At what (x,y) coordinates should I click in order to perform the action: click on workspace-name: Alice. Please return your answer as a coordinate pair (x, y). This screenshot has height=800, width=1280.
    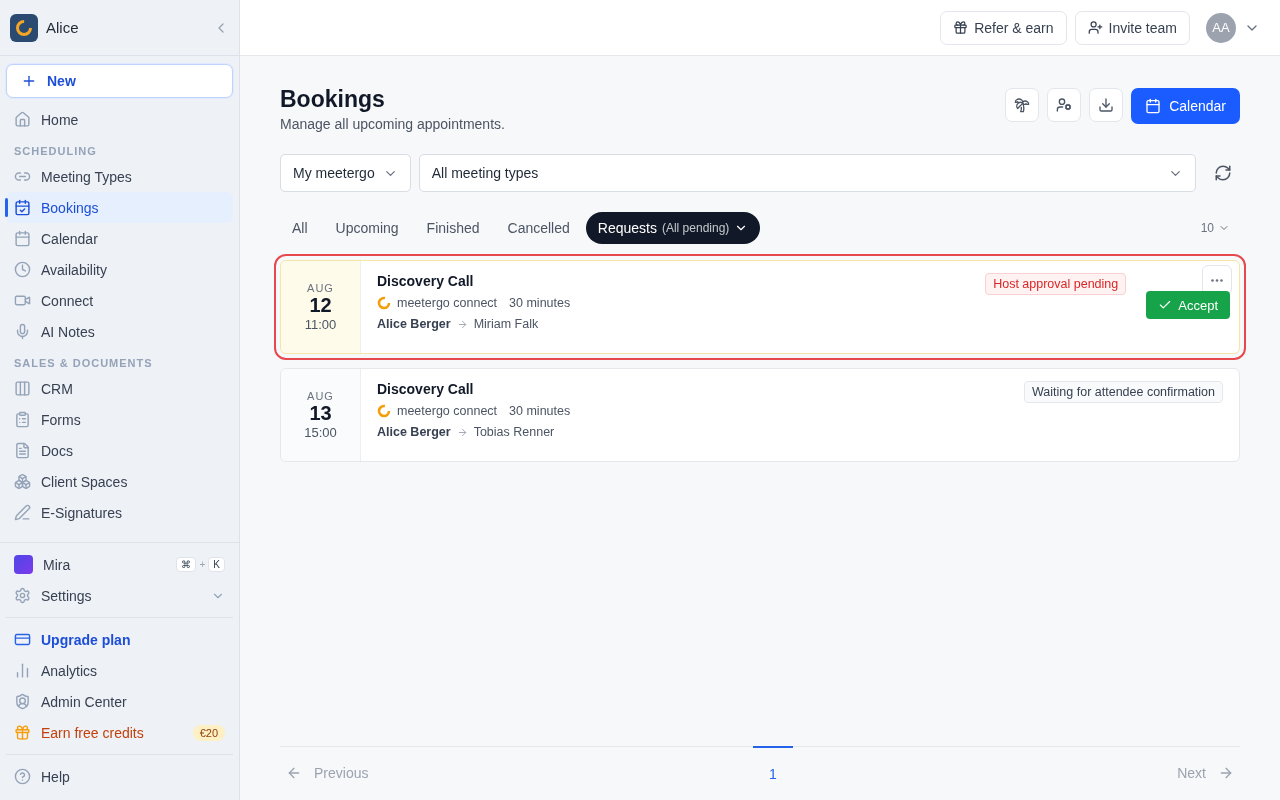
    Looking at the image, I should click on (63, 27).